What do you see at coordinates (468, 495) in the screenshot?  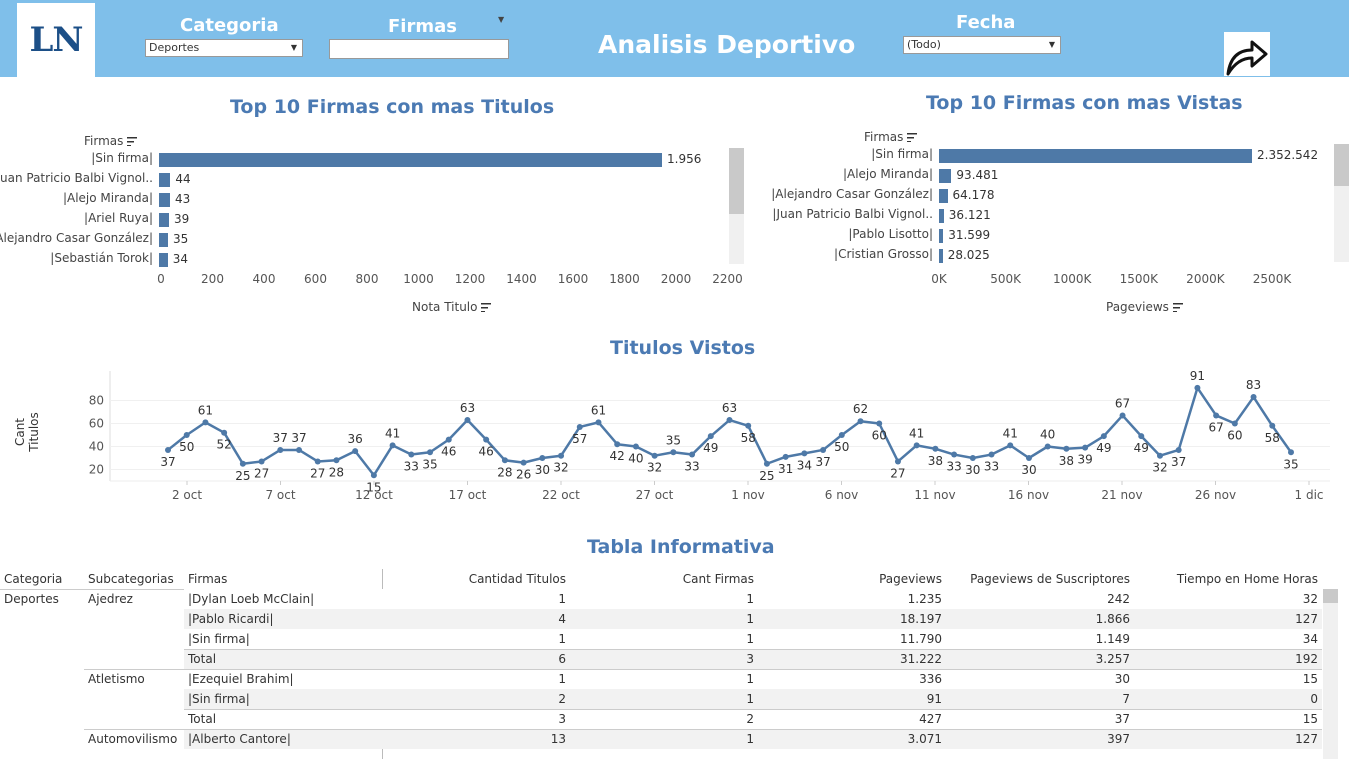 I see `x-tick-label: 17 oct` at bounding box center [468, 495].